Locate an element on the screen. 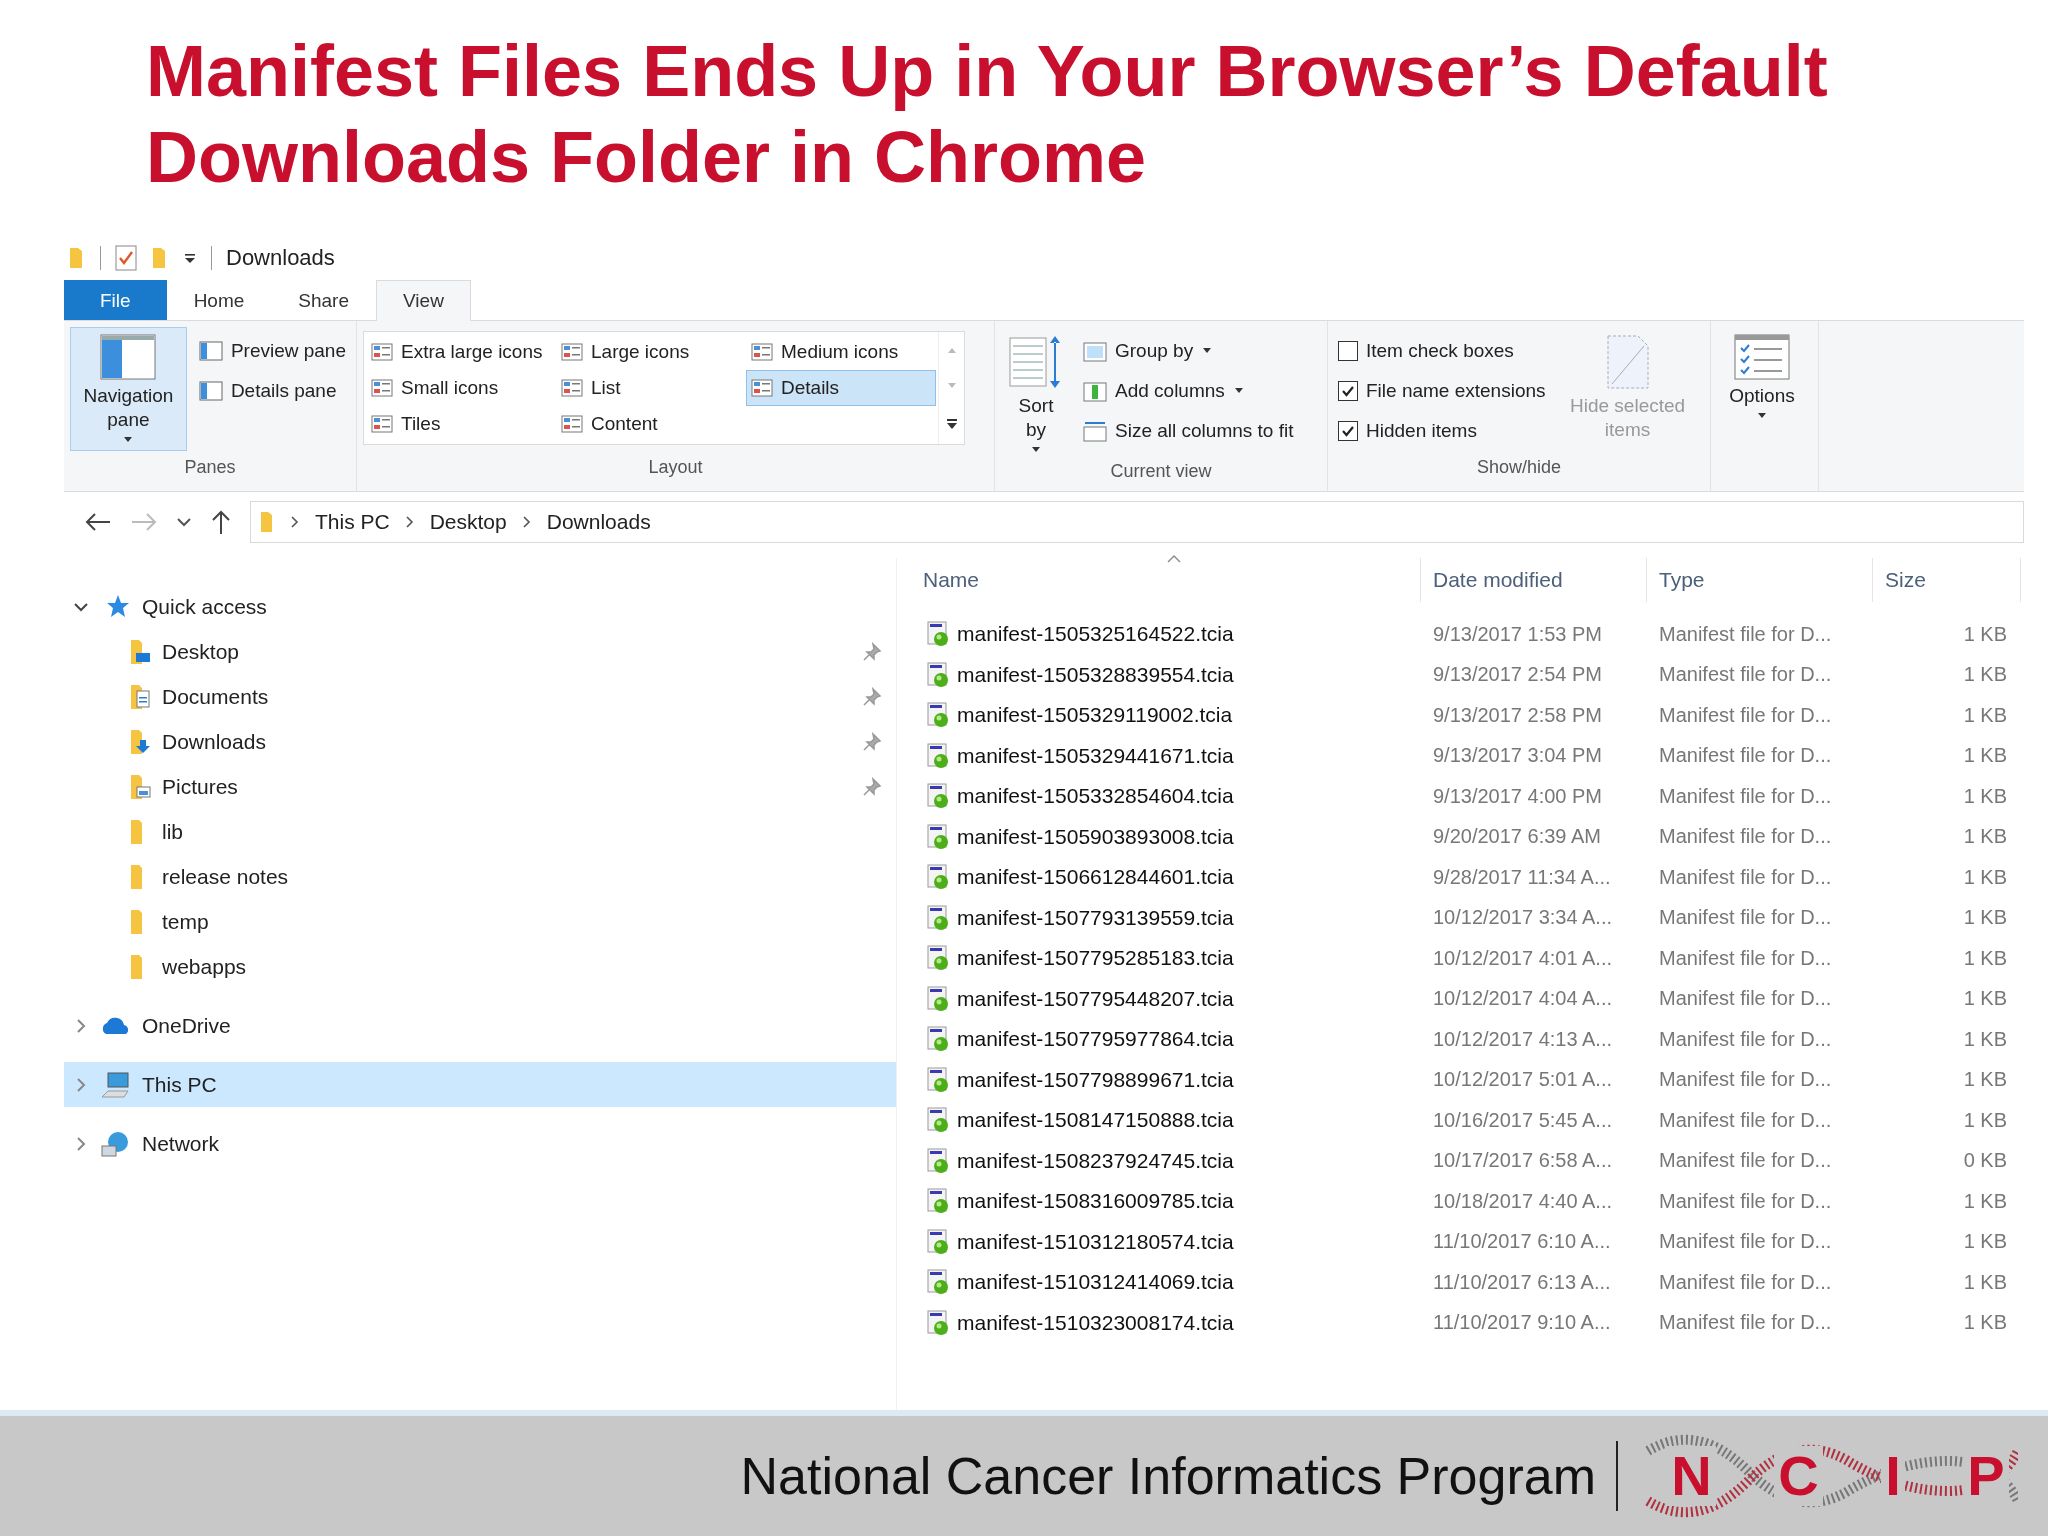 The image size is (2048, 1536). customize-caret-icon is located at coordinates (190, 258).